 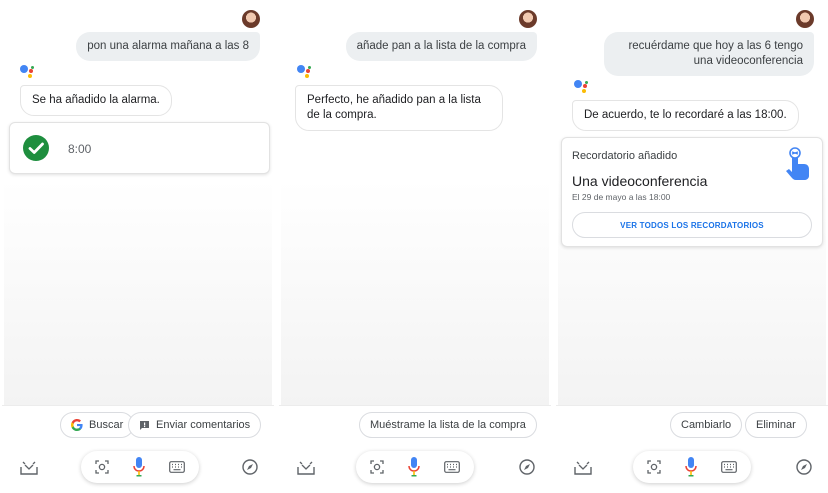 What do you see at coordinates (168, 46) in the screenshot?
I see `user-message-bubble: pon una alarma mañana a las 8` at bounding box center [168, 46].